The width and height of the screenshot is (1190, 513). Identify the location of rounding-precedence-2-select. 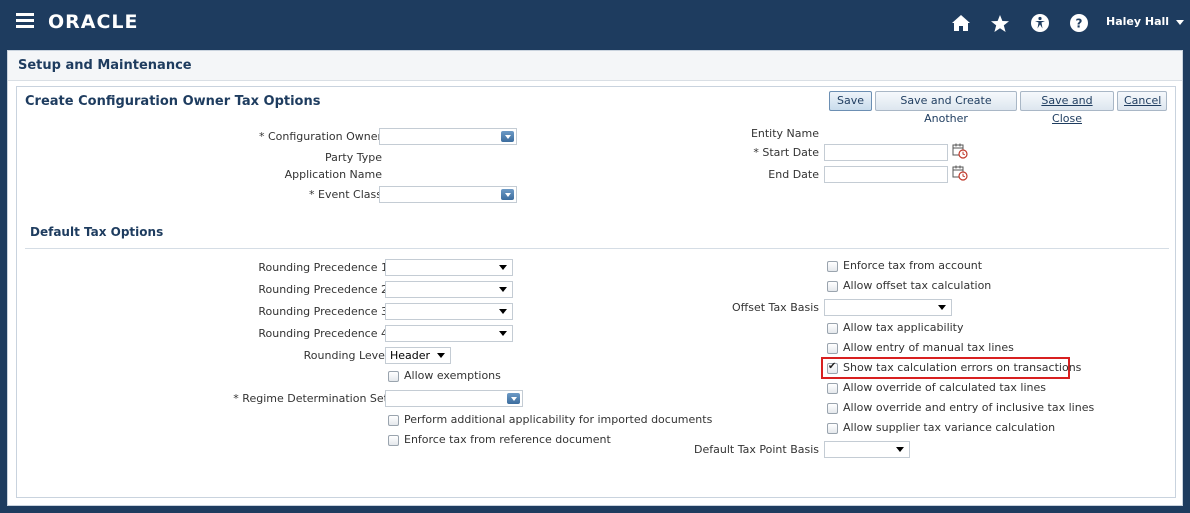
(449, 289).